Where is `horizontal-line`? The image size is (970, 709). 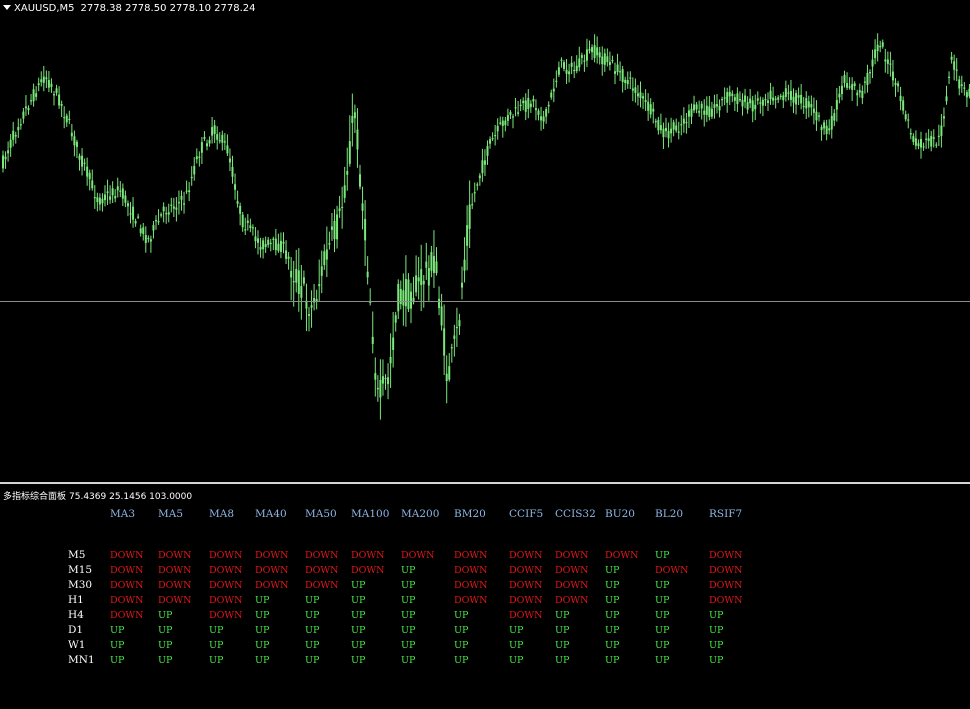 horizontal-line is located at coordinates (485, 301).